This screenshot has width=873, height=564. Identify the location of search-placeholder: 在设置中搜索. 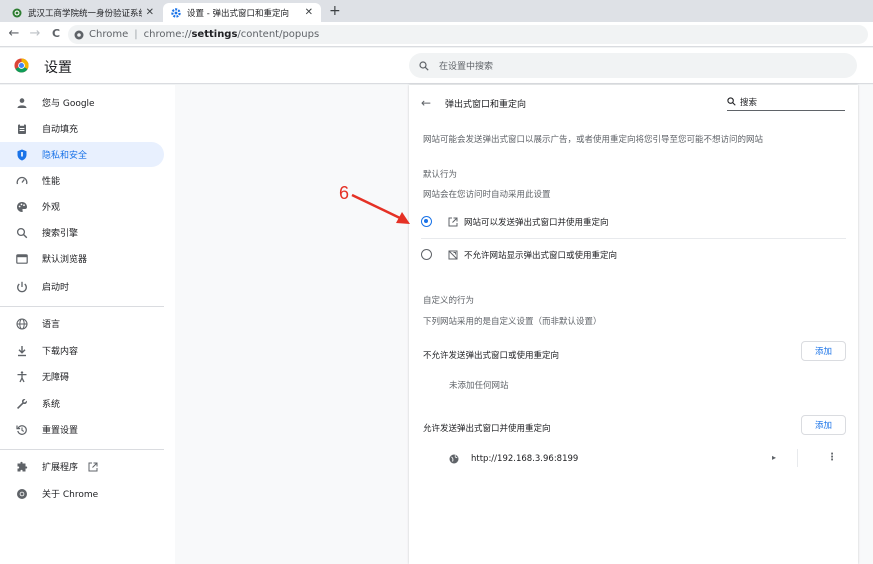
(466, 67).